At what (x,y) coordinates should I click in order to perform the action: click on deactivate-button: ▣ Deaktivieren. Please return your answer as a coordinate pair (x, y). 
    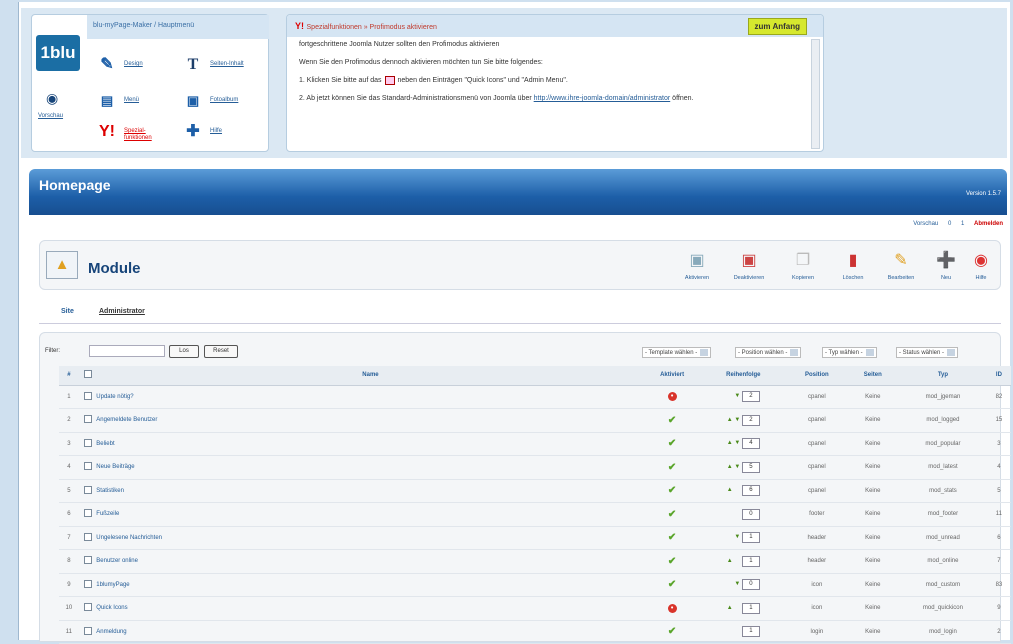
    Looking at the image, I should click on (749, 265).